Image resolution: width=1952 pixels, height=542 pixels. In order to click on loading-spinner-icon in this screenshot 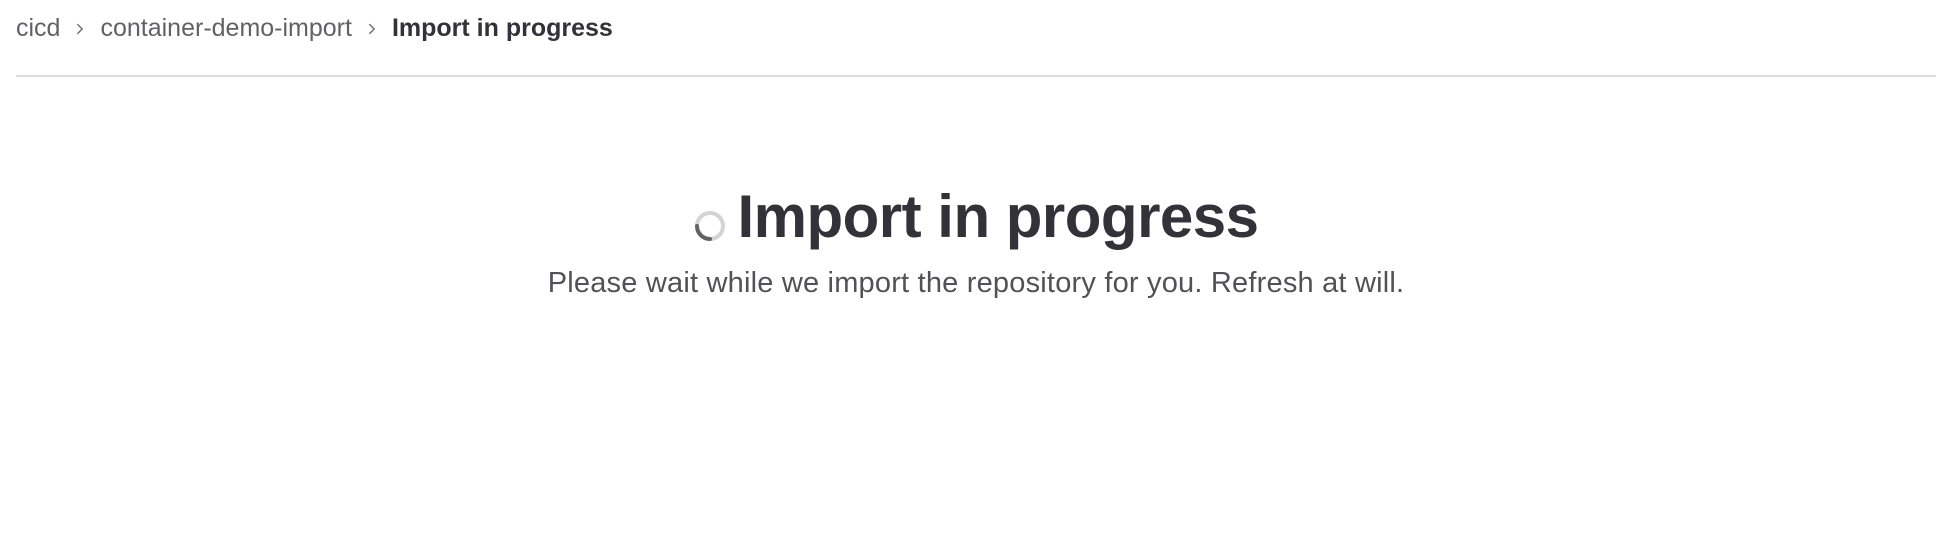, I will do `click(710, 226)`.